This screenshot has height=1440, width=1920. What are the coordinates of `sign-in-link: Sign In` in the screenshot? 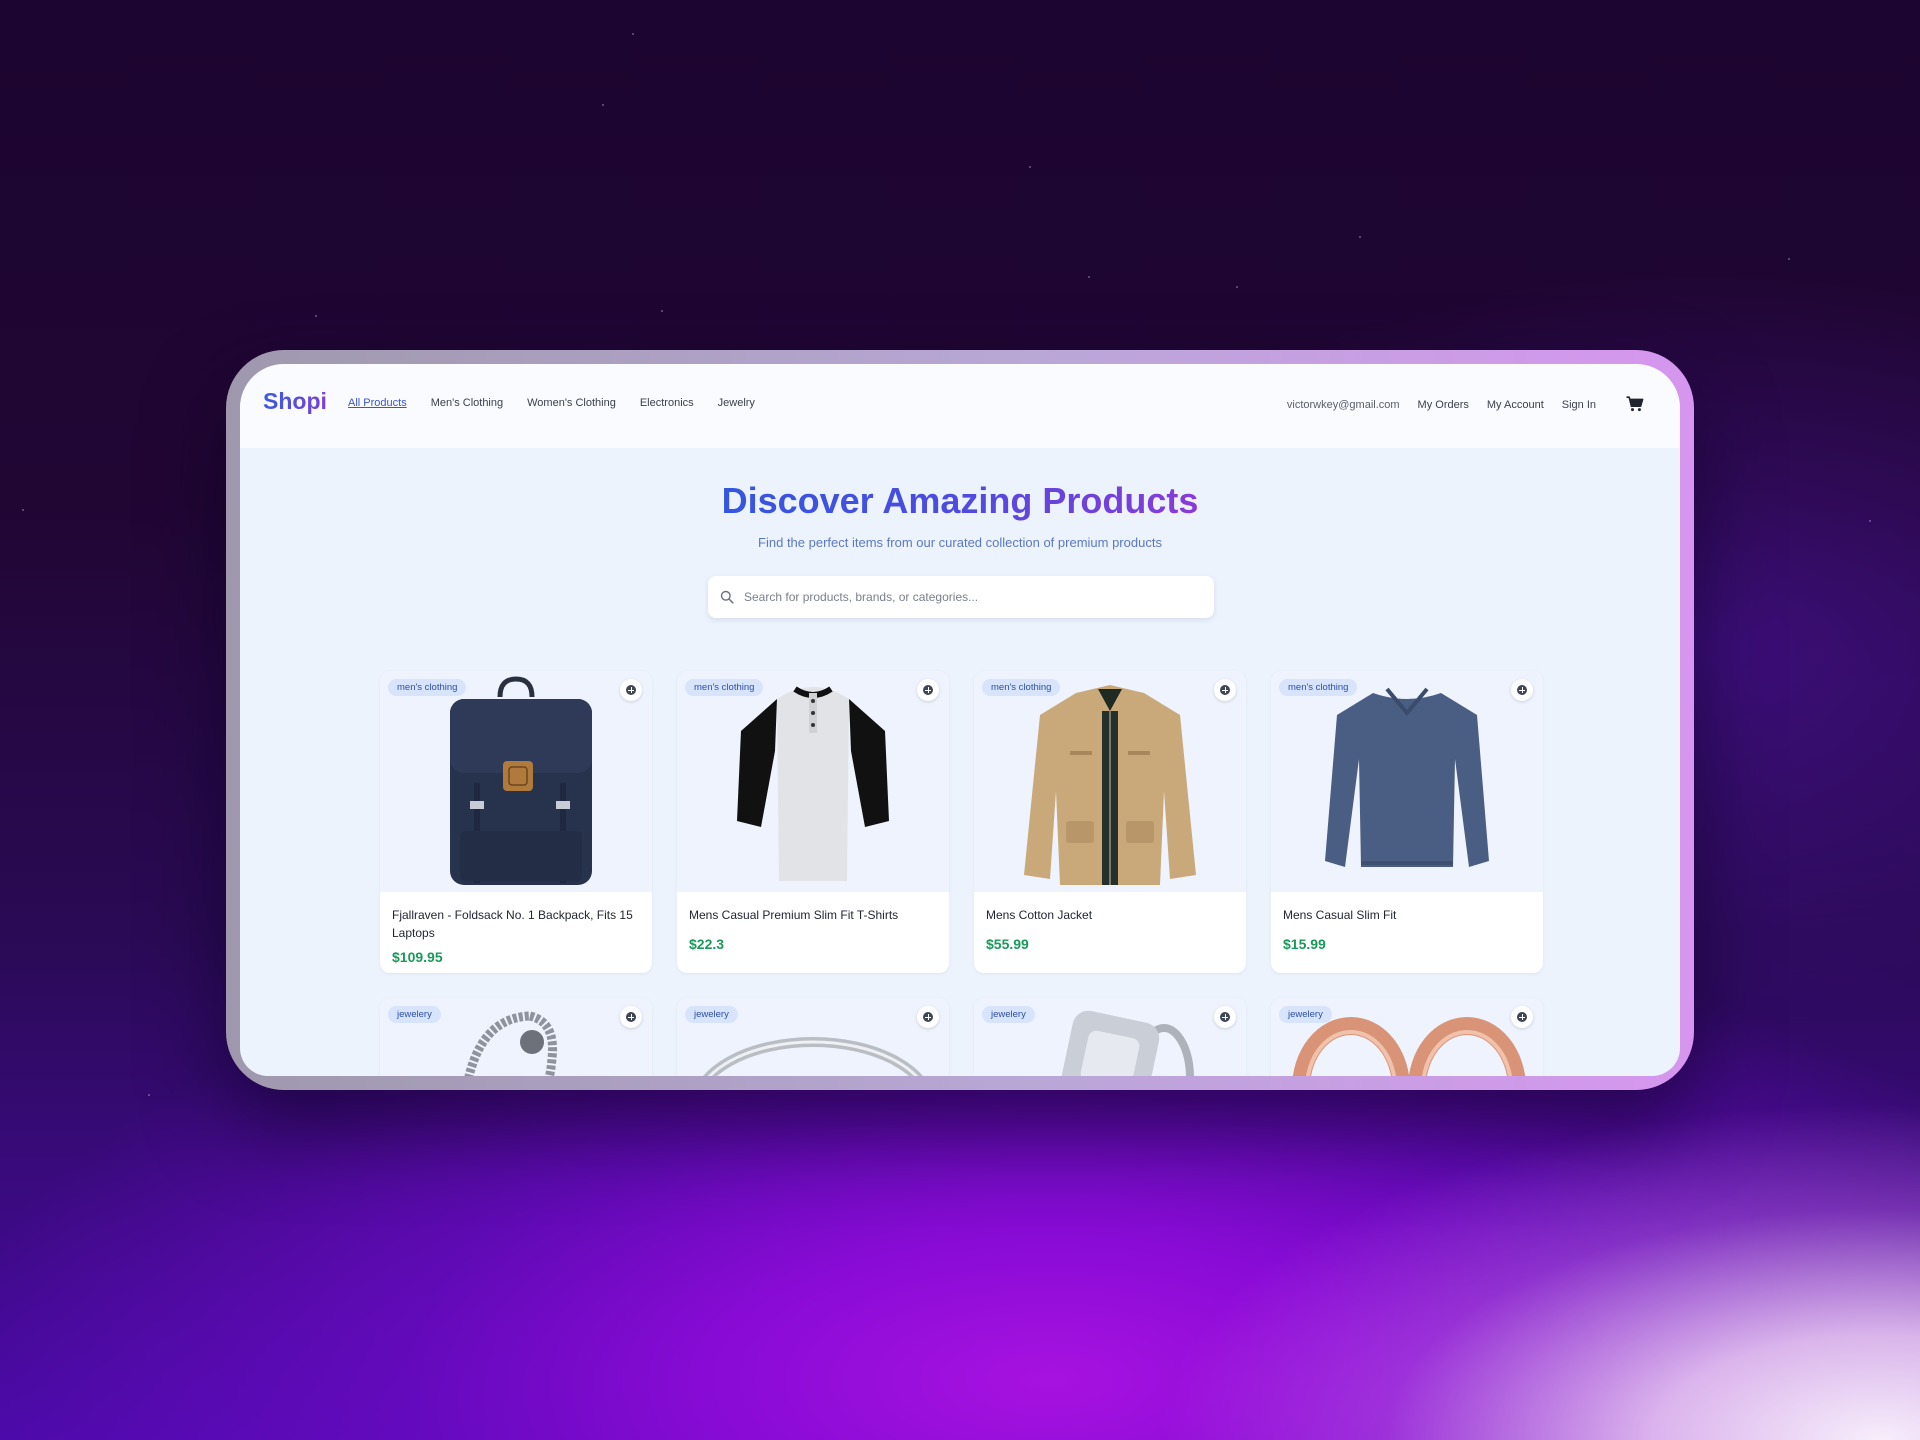 It's located at (1579, 405).